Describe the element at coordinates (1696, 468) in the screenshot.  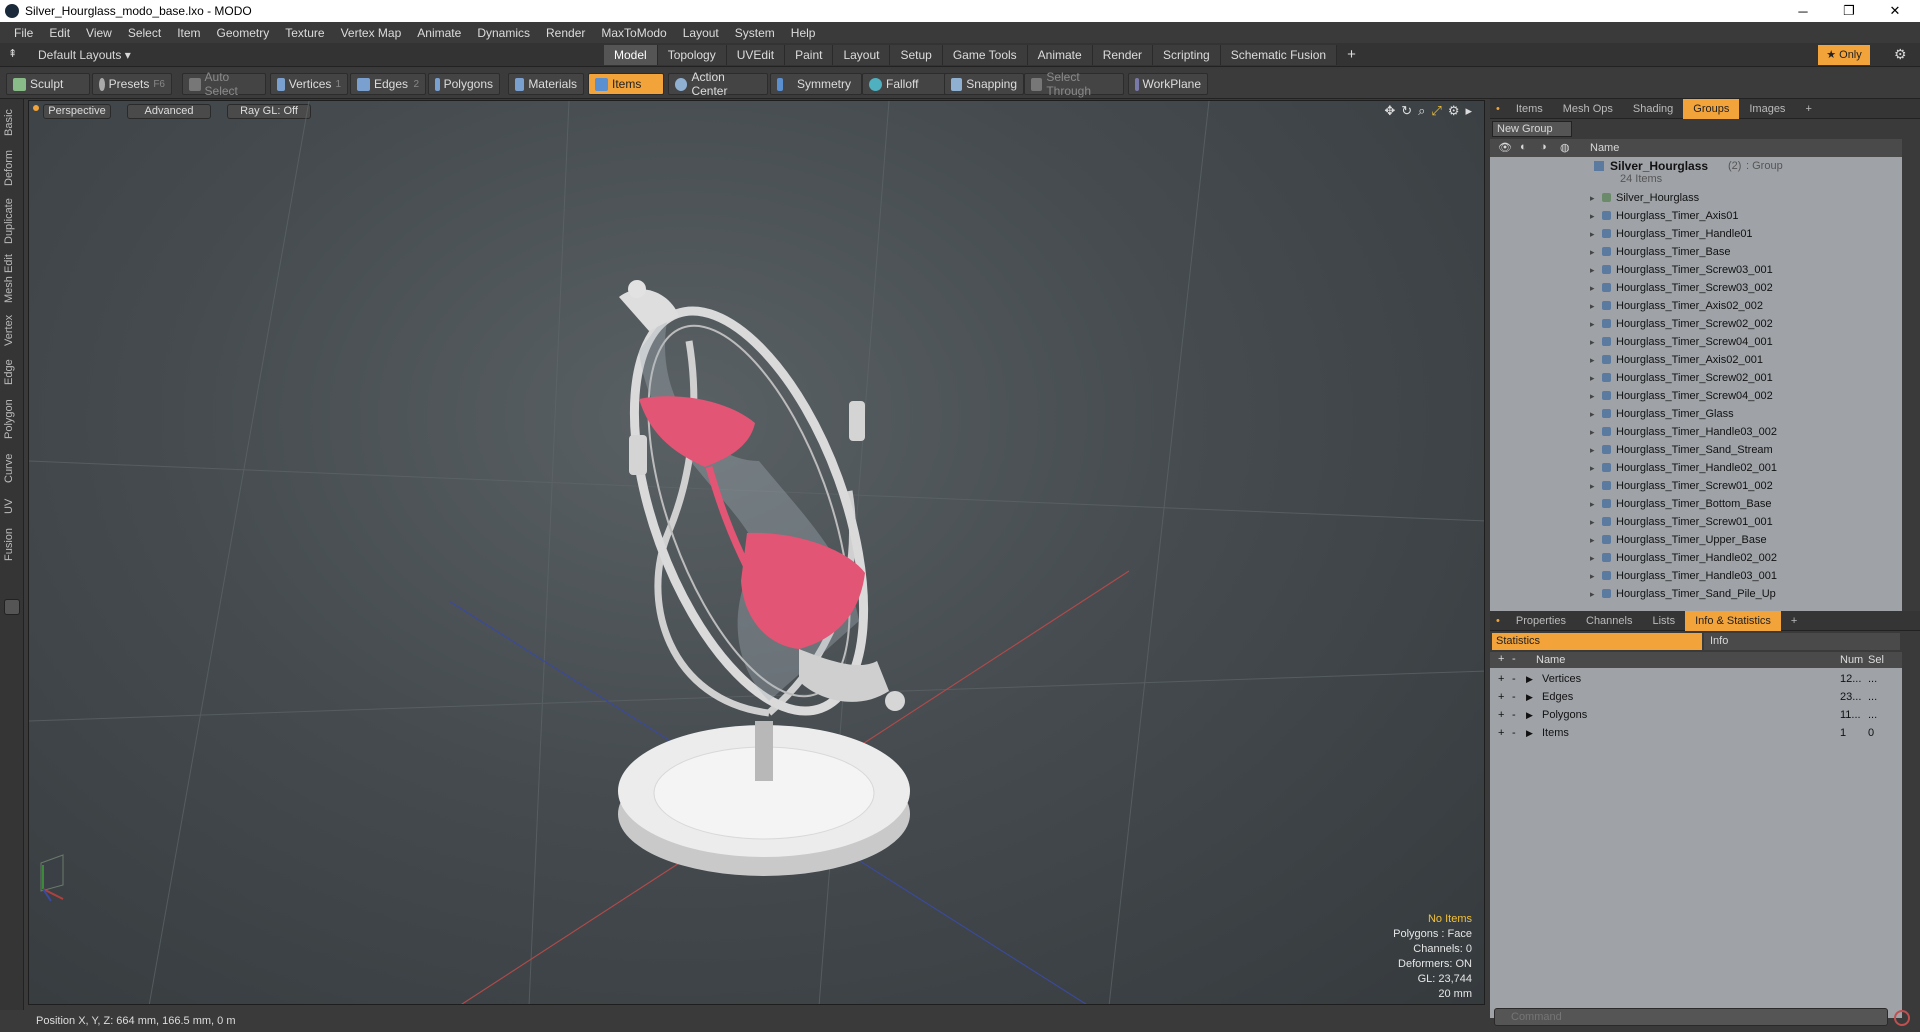
I see `group-item-row: ▸ Hourglass_Timer_Handle02_001` at that location.